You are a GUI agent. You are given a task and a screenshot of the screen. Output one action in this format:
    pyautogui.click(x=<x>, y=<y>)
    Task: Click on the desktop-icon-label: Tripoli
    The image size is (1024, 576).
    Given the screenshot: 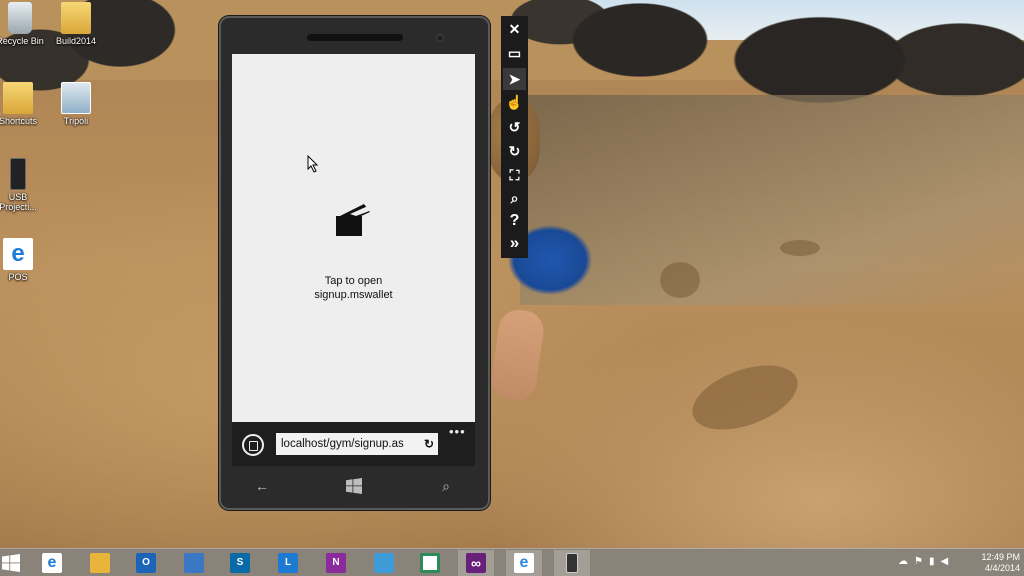 What is the action you would take?
    pyautogui.click(x=76, y=121)
    